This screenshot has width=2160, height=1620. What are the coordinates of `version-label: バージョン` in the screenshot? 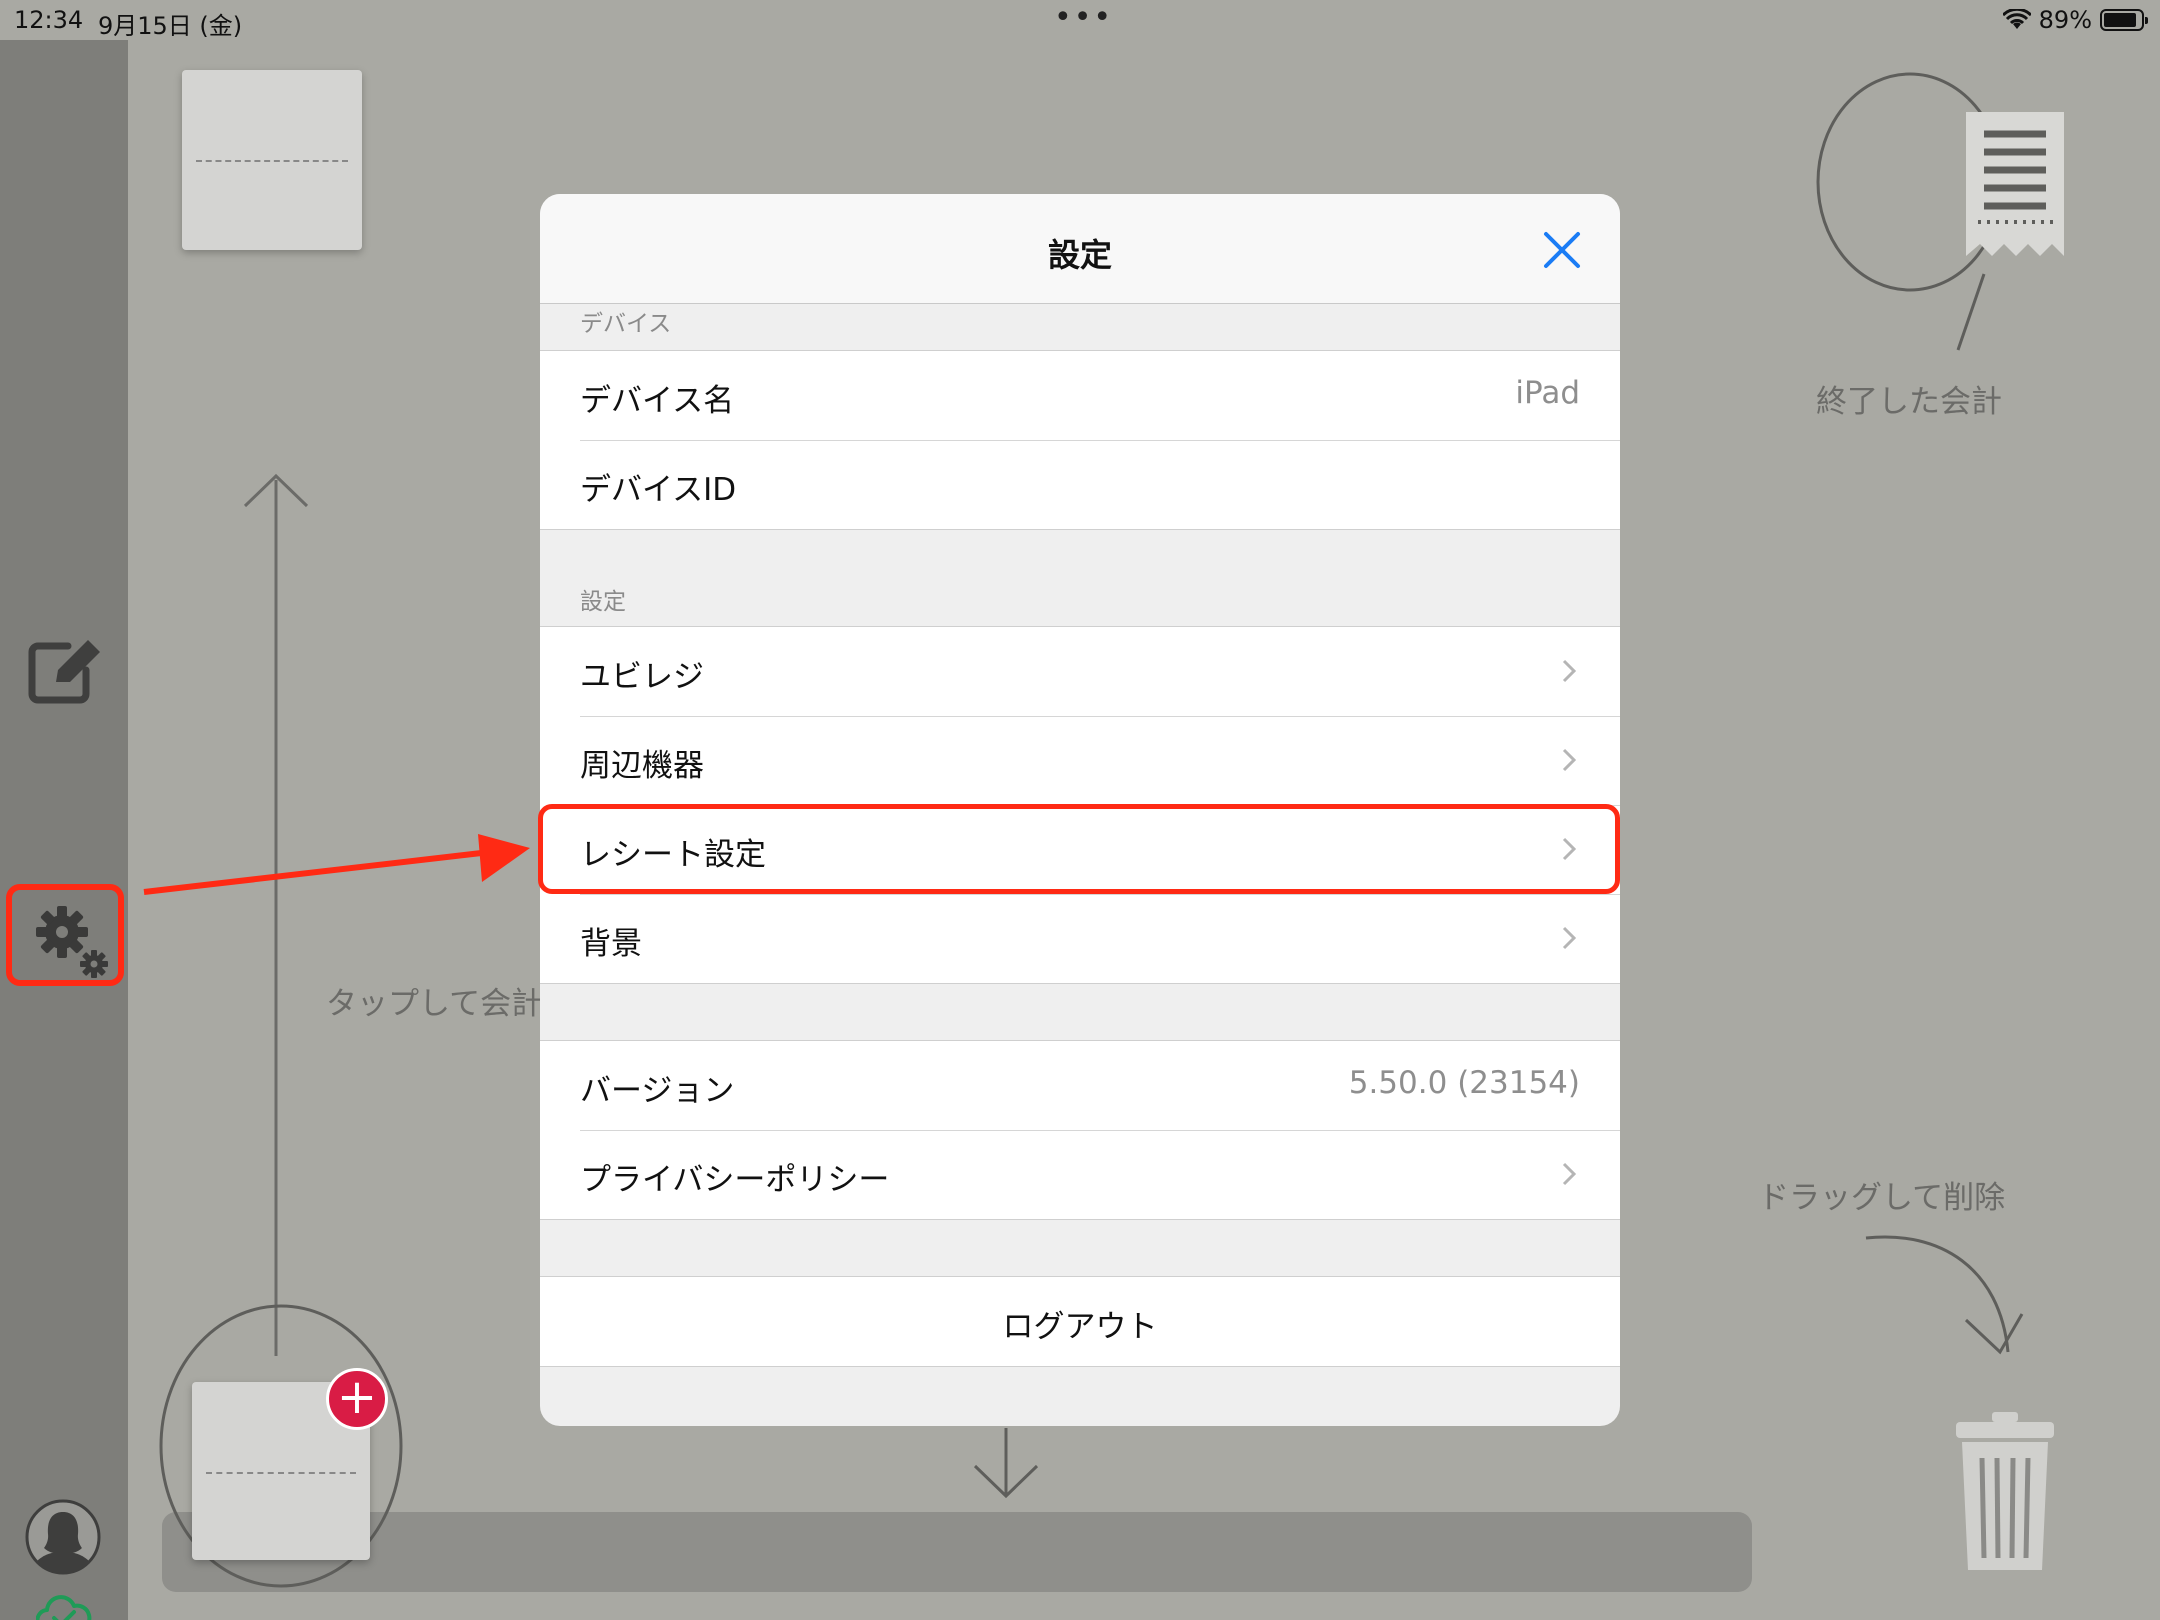 It's located at (657, 1091).